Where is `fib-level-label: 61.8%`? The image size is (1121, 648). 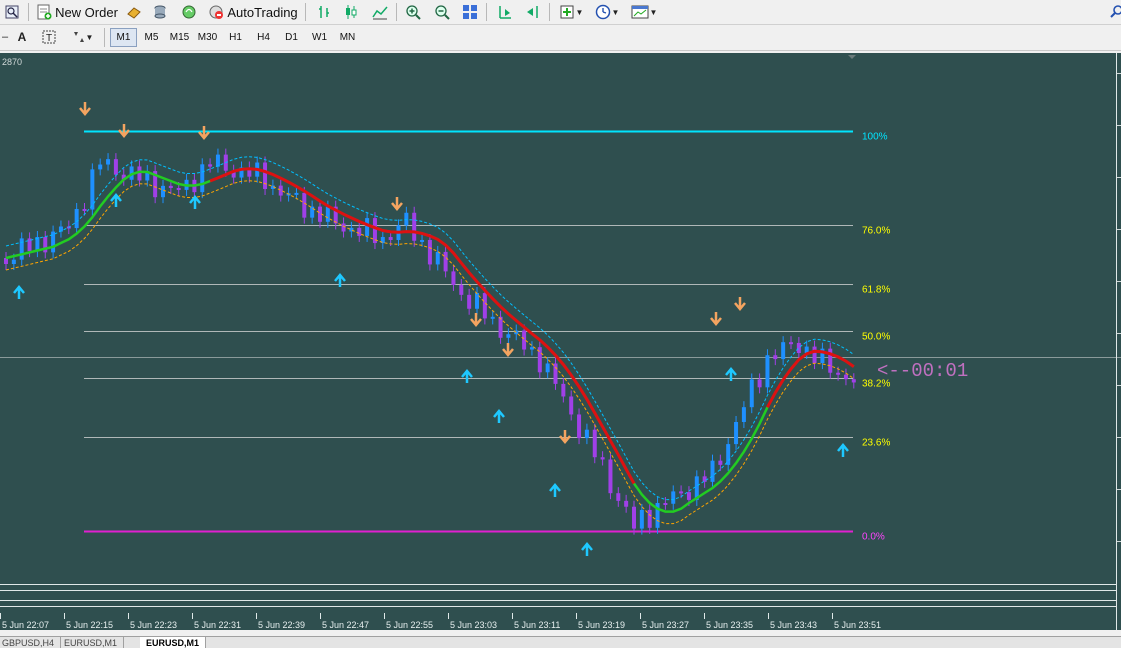
fib-level-label: 61.8% is located at coordinates (876, 290).